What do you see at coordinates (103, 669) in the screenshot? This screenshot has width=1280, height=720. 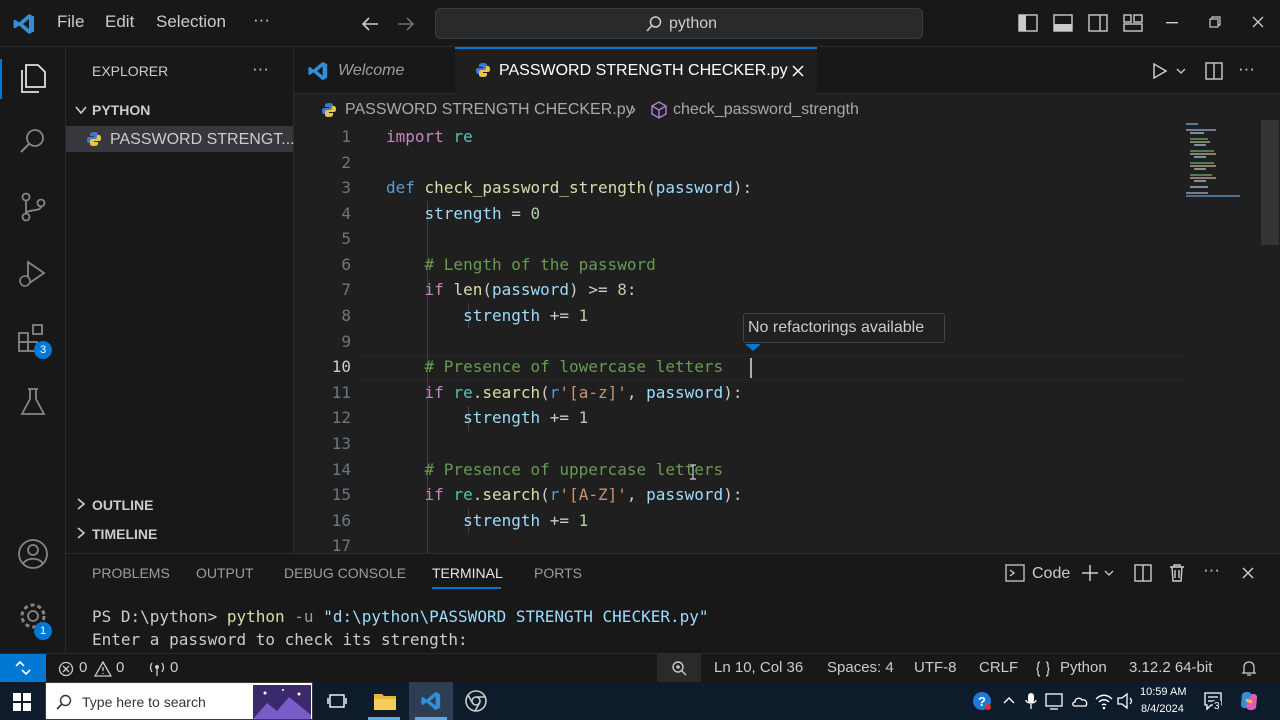 I see `warning-icon` at bounding box center [103, 669].